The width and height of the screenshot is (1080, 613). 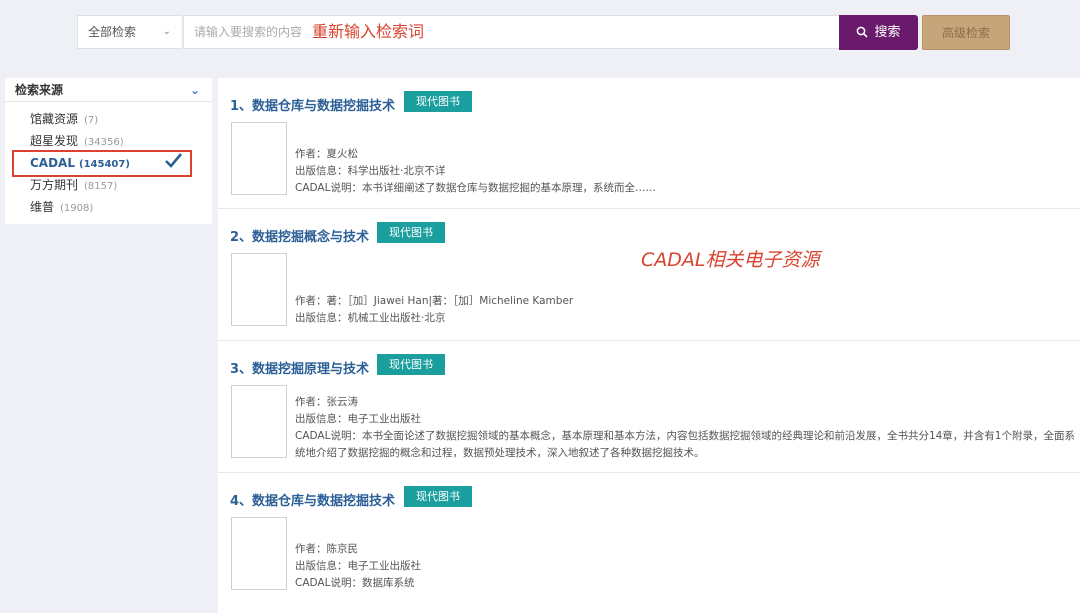 I want to click on search-icon, so click(x=863, y=32).